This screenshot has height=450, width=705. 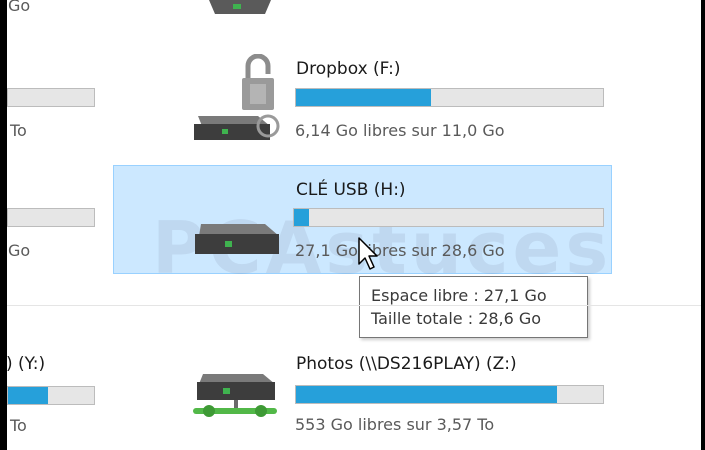 I want to click on drive-space-dropbox: 6,14 Go libres sur 11,0 Go, so click(x=400, y=130).